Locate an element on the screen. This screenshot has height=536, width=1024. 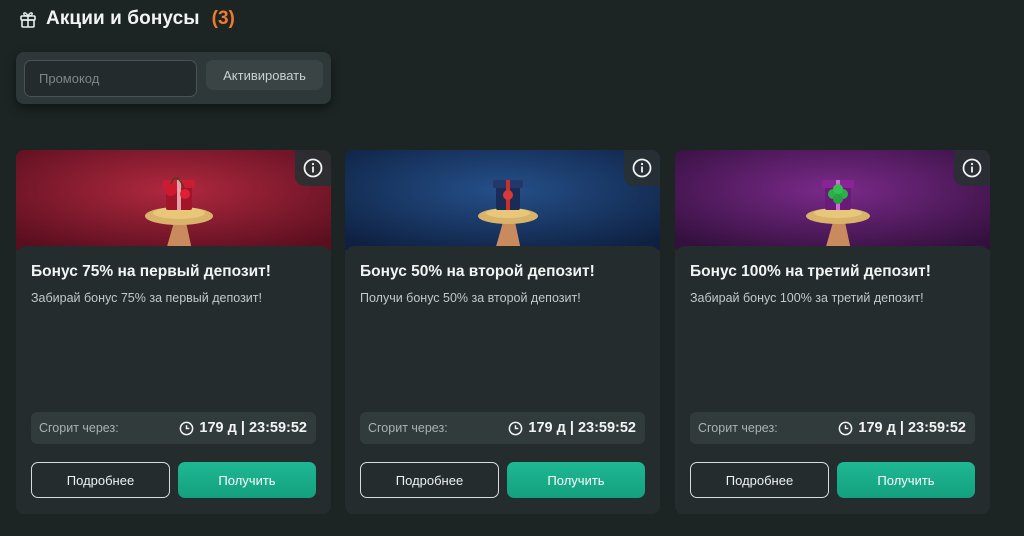
activate-button: Активировать is located at coordinates (264, 75).